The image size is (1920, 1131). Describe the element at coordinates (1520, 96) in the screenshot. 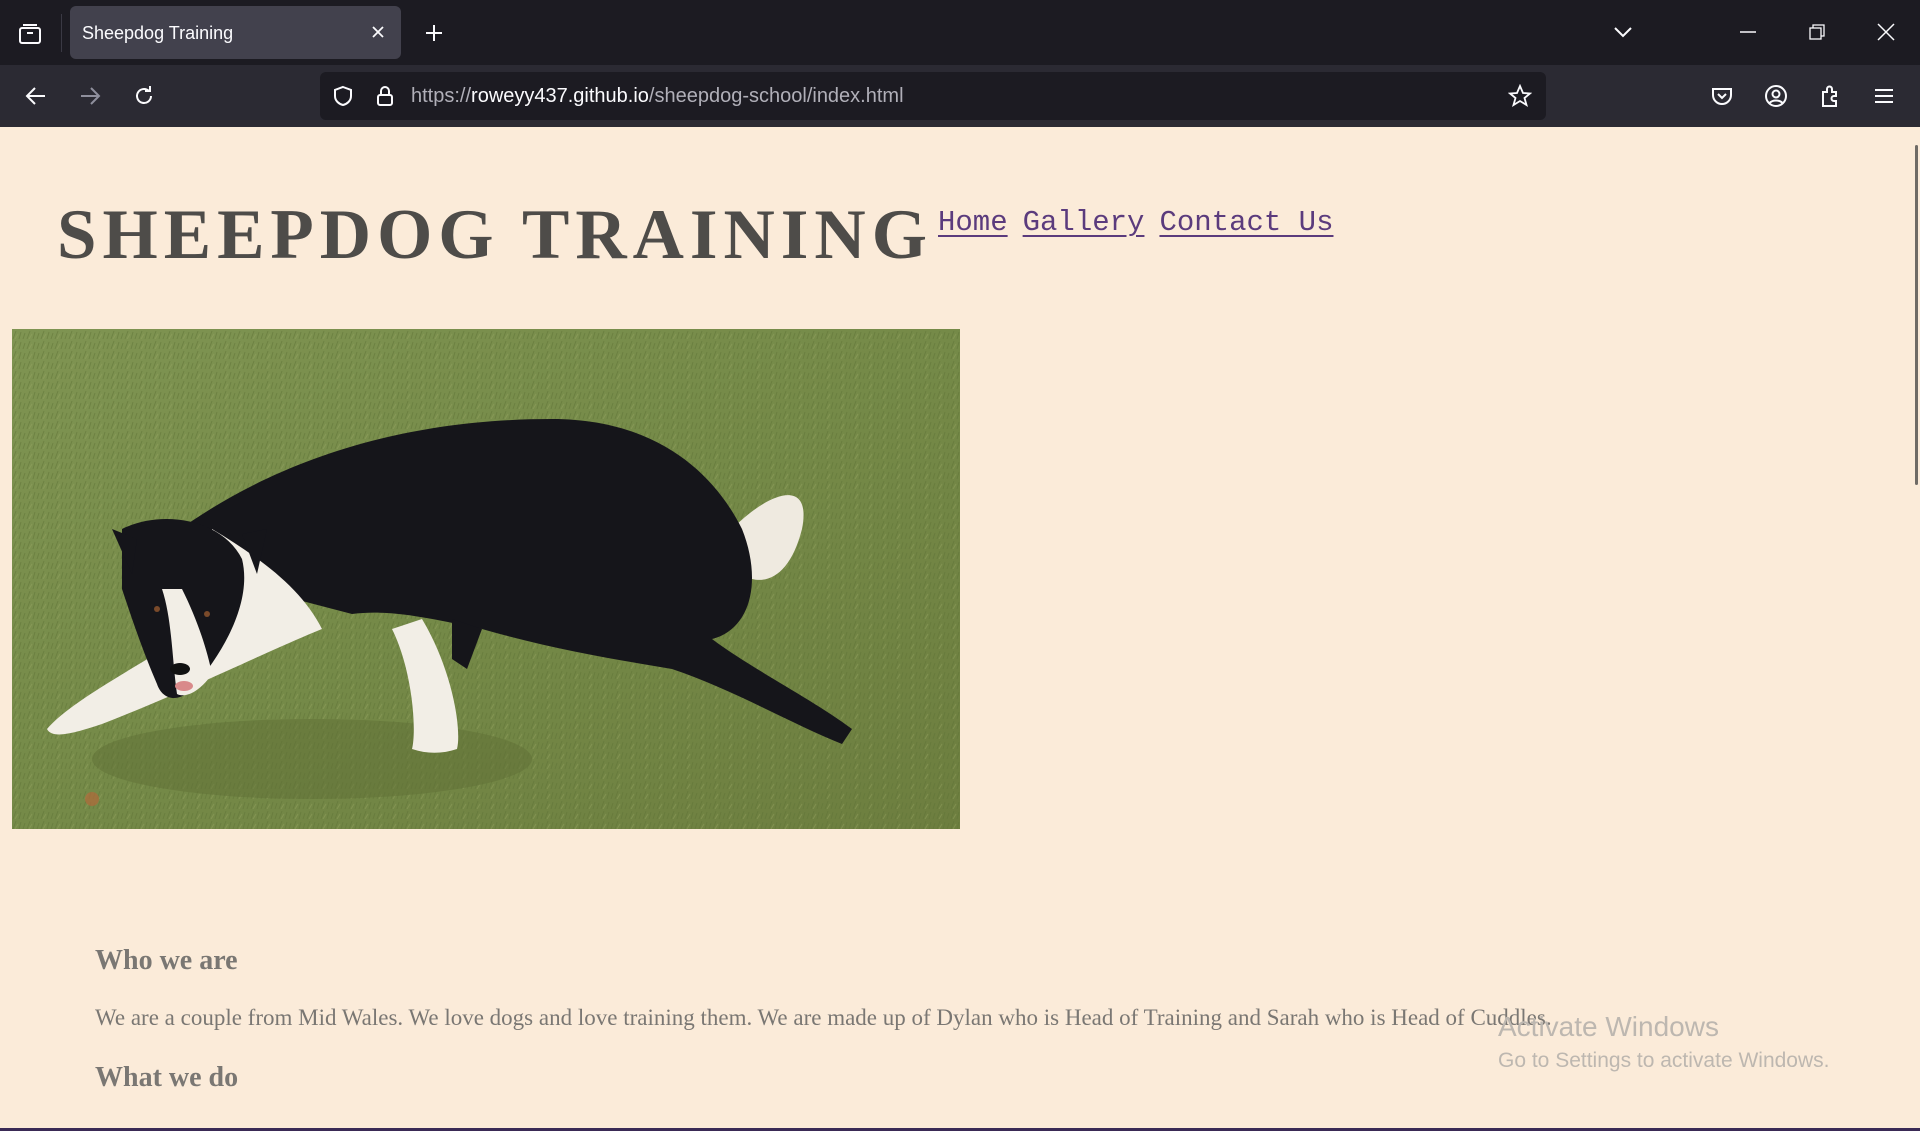

I see `bookmark-star-icon` at that location.